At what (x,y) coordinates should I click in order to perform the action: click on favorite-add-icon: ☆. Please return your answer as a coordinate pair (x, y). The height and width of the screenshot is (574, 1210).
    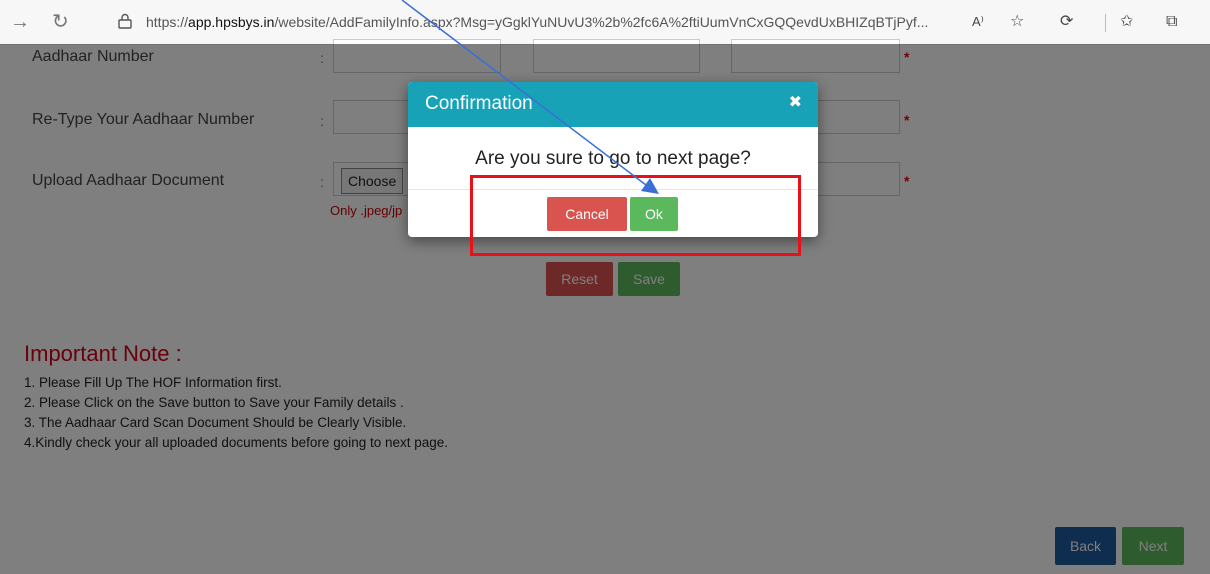
    Looking at the image, I should click on (1017, 22).